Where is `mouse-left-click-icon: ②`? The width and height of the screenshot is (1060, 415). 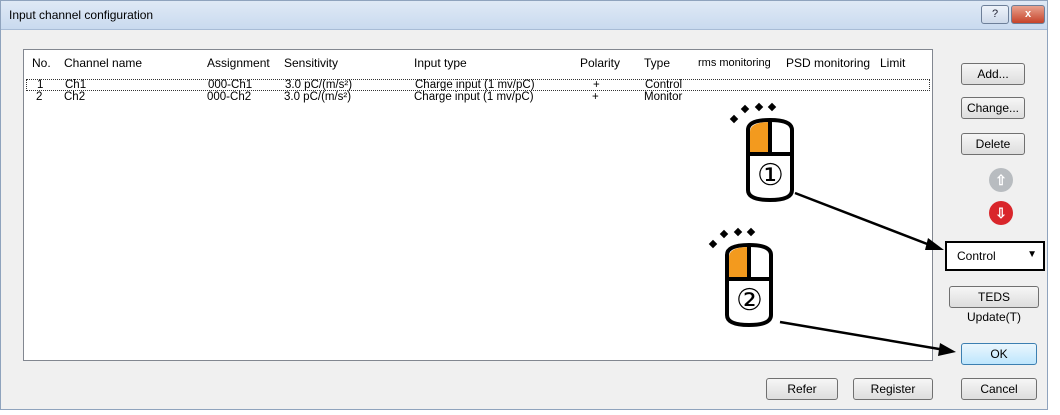
mouse-left-click-icon: ② is located at coordinates (752, 277).